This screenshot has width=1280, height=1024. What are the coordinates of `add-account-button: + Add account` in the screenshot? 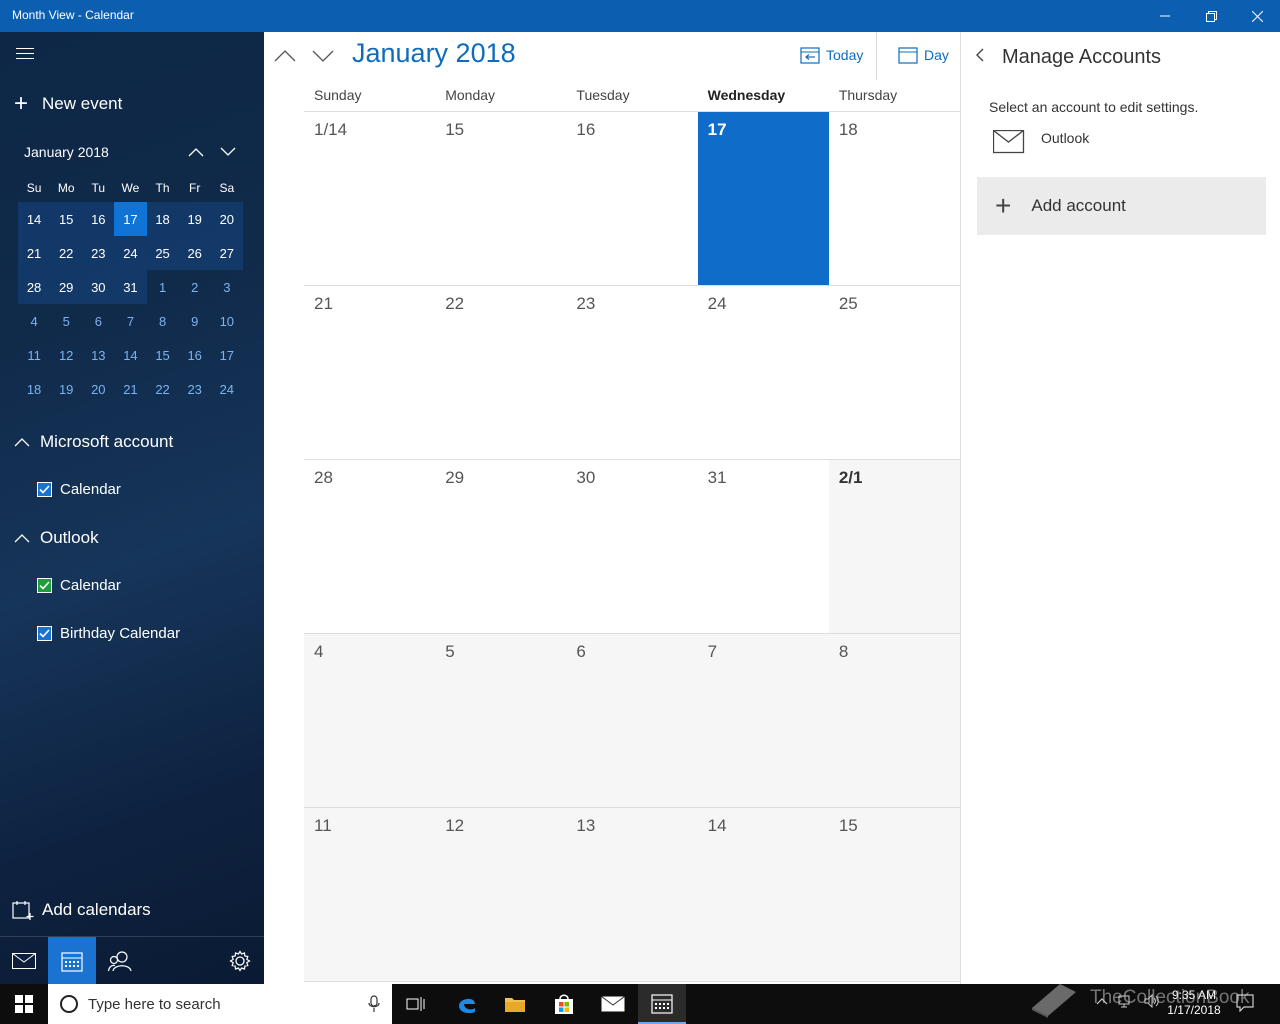 It's located at (1121, 206).